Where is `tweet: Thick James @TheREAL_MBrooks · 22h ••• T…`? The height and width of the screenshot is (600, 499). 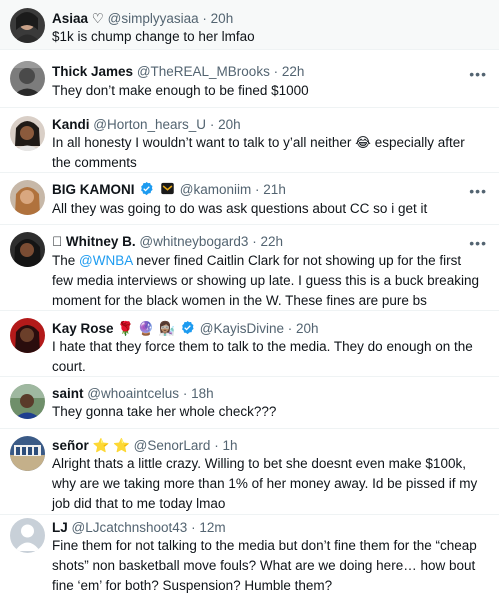 tweet: Thick James @TheREAL_MBrooks · 22h ••• T… is located at coordinates (249, 79).